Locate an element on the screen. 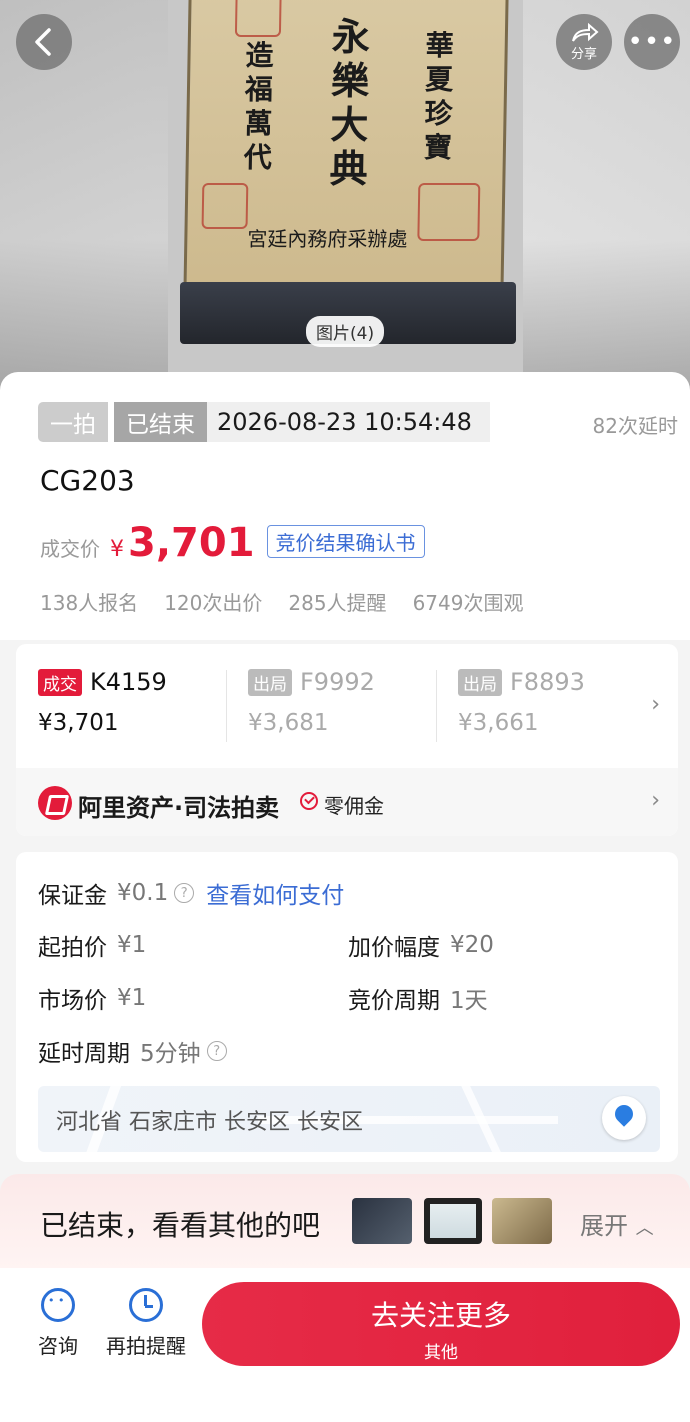 This screenshot has width=690, height=1422. check-circle-icon is located at coordinates (309, 801).